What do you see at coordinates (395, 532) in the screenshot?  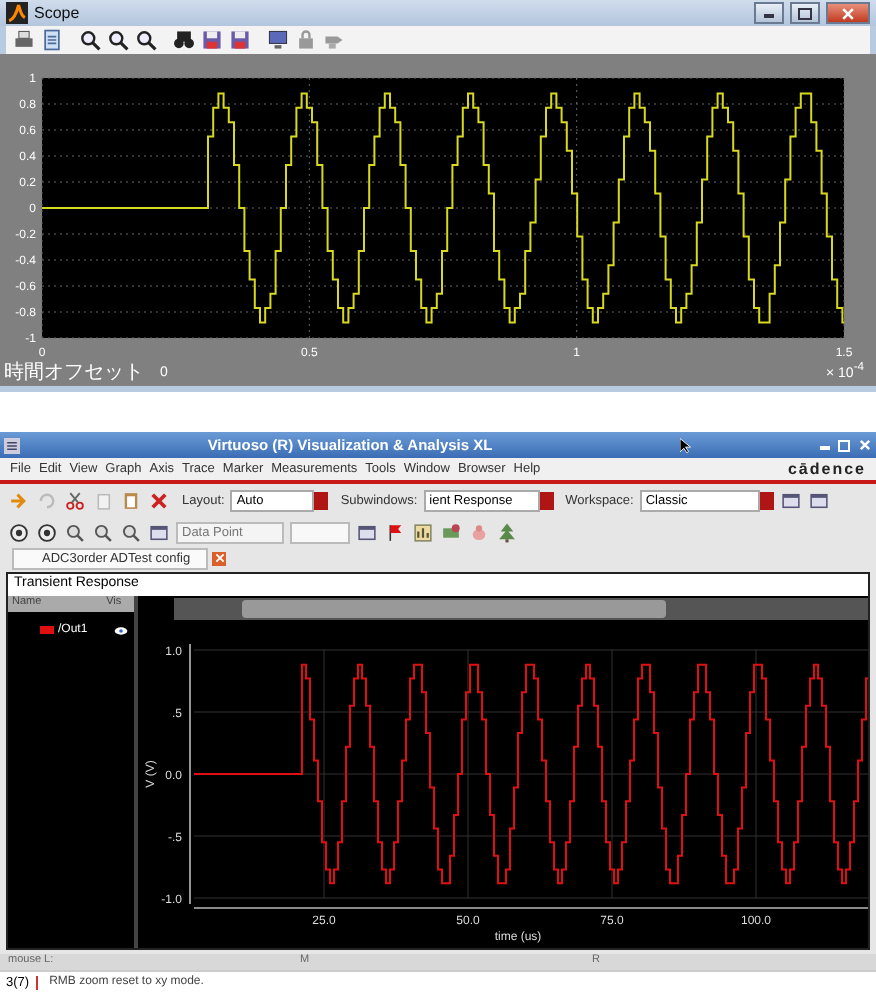 I see `flag-icon` at bounding box center [395, 532].